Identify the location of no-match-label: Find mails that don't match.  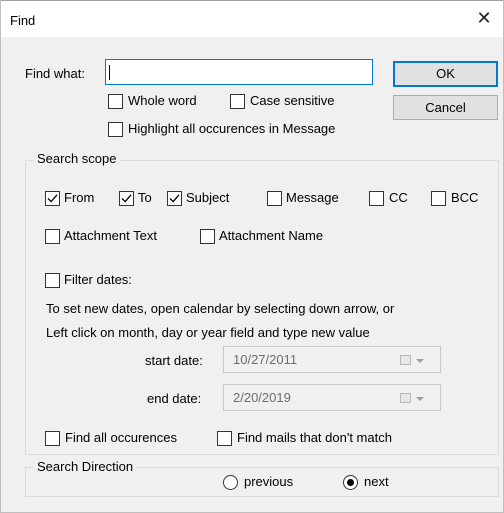
(314, 437).